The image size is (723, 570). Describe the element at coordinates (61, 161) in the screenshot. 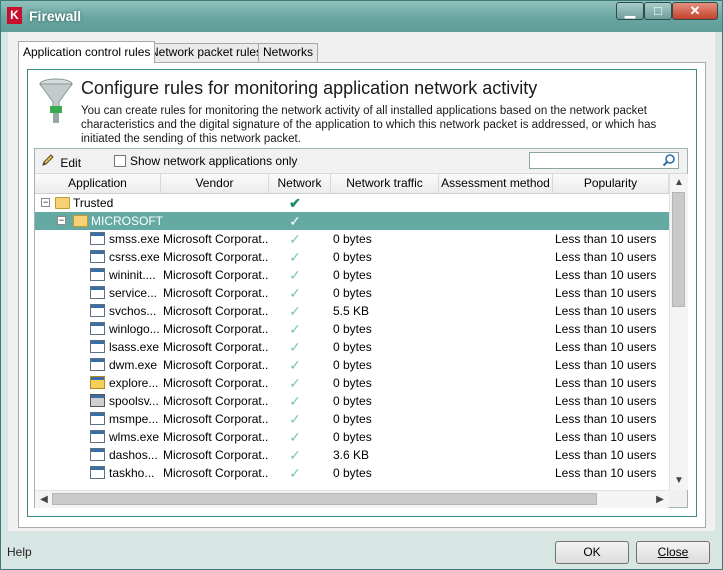

I see `edit-button: Edit` at that location.